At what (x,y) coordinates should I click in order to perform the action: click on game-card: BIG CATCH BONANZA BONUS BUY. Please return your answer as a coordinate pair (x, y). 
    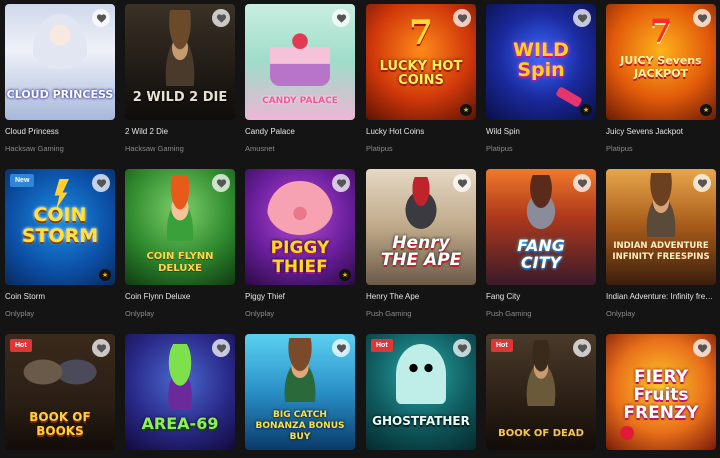
    Looking at the image, I should click on (300, 392).